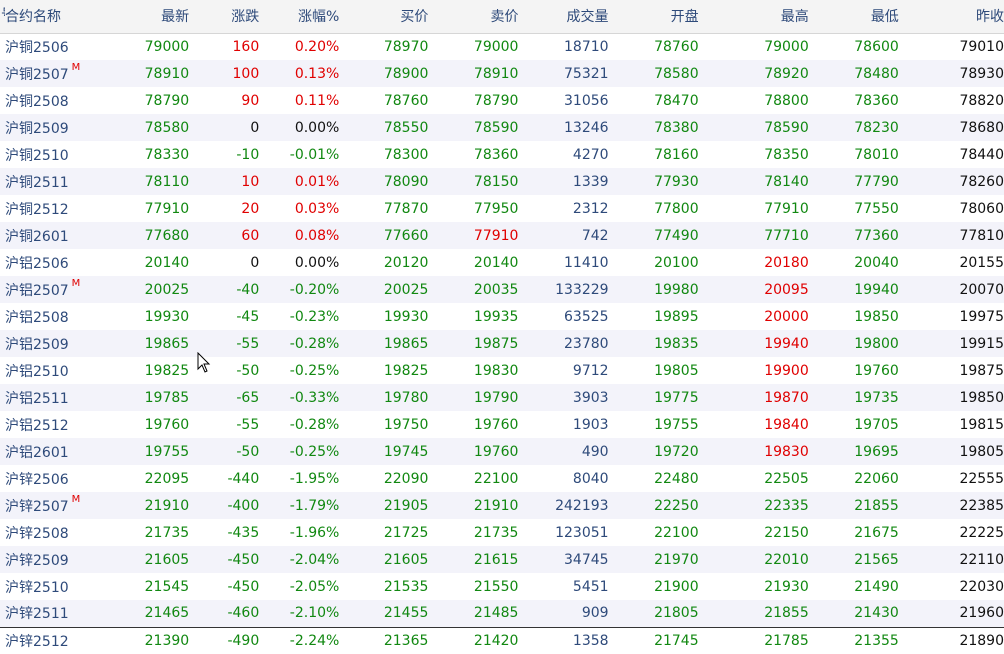 This screenshot has width=1004, height=654. I want to click on contract-name-cell: 沪铝2507 M, so click(47, 289).